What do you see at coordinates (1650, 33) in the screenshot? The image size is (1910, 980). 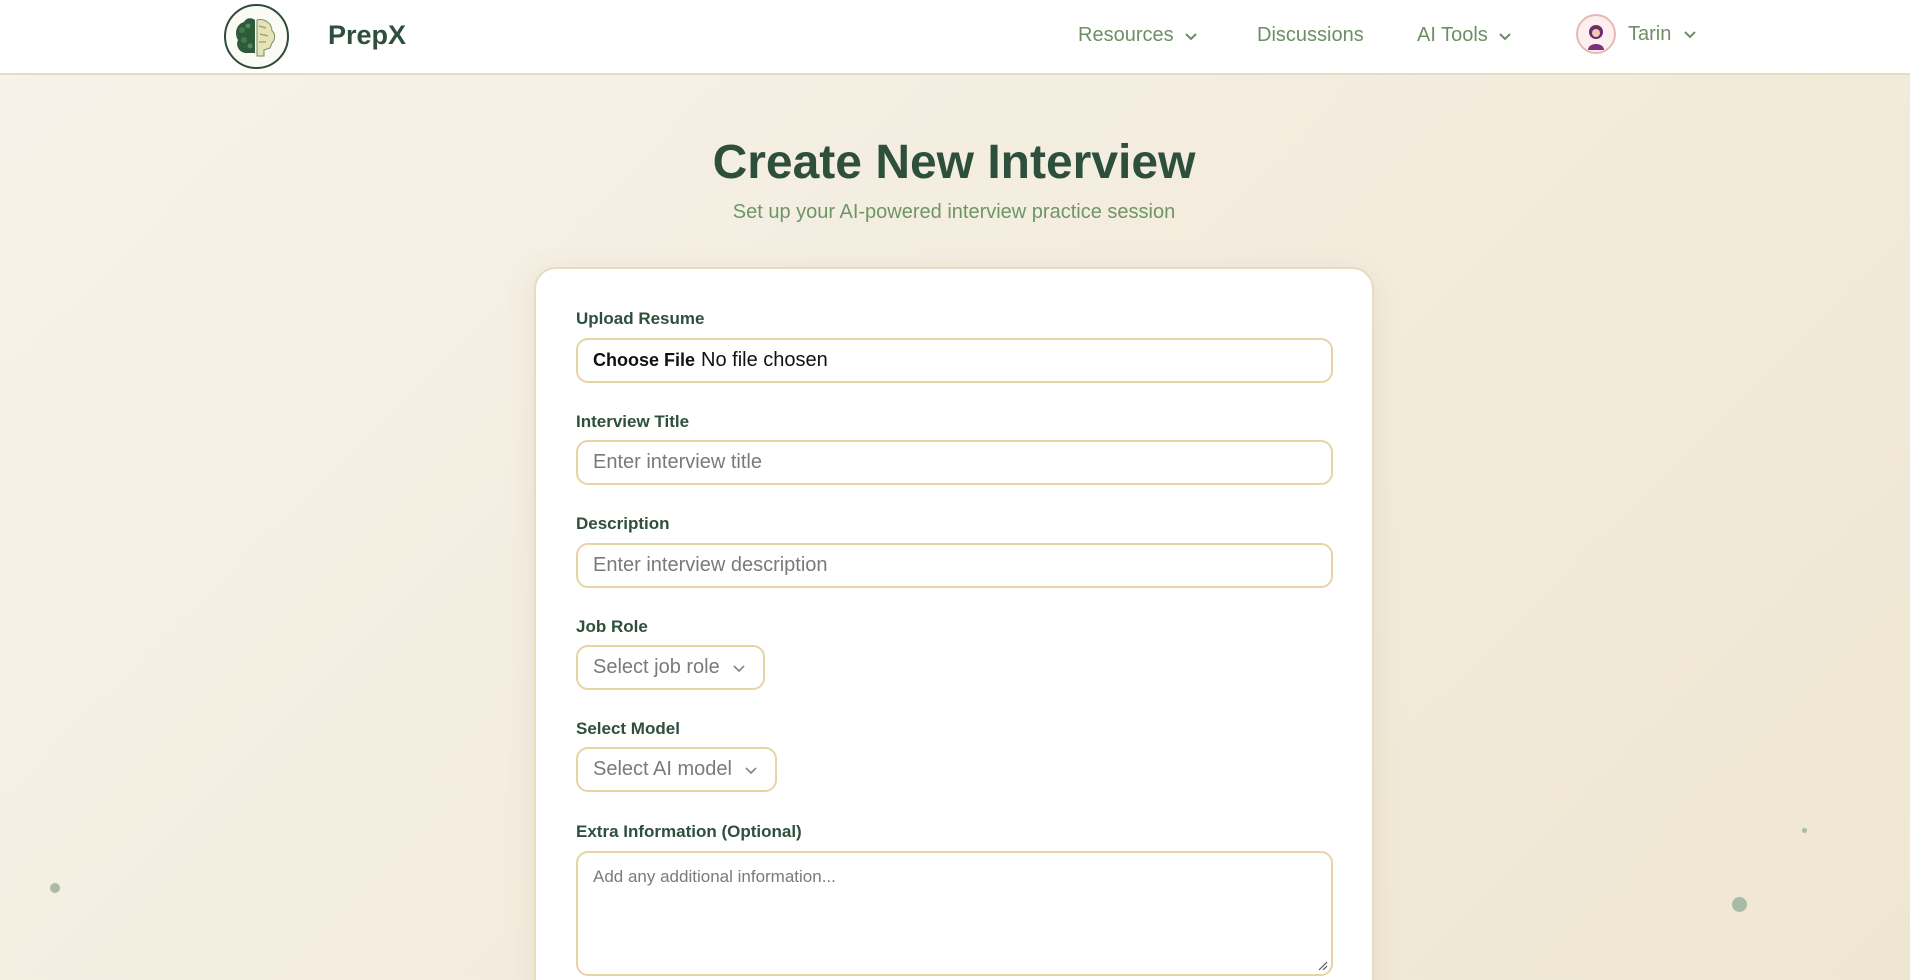 I see `user-name: Tarin` at bounding box center [1650, 33].